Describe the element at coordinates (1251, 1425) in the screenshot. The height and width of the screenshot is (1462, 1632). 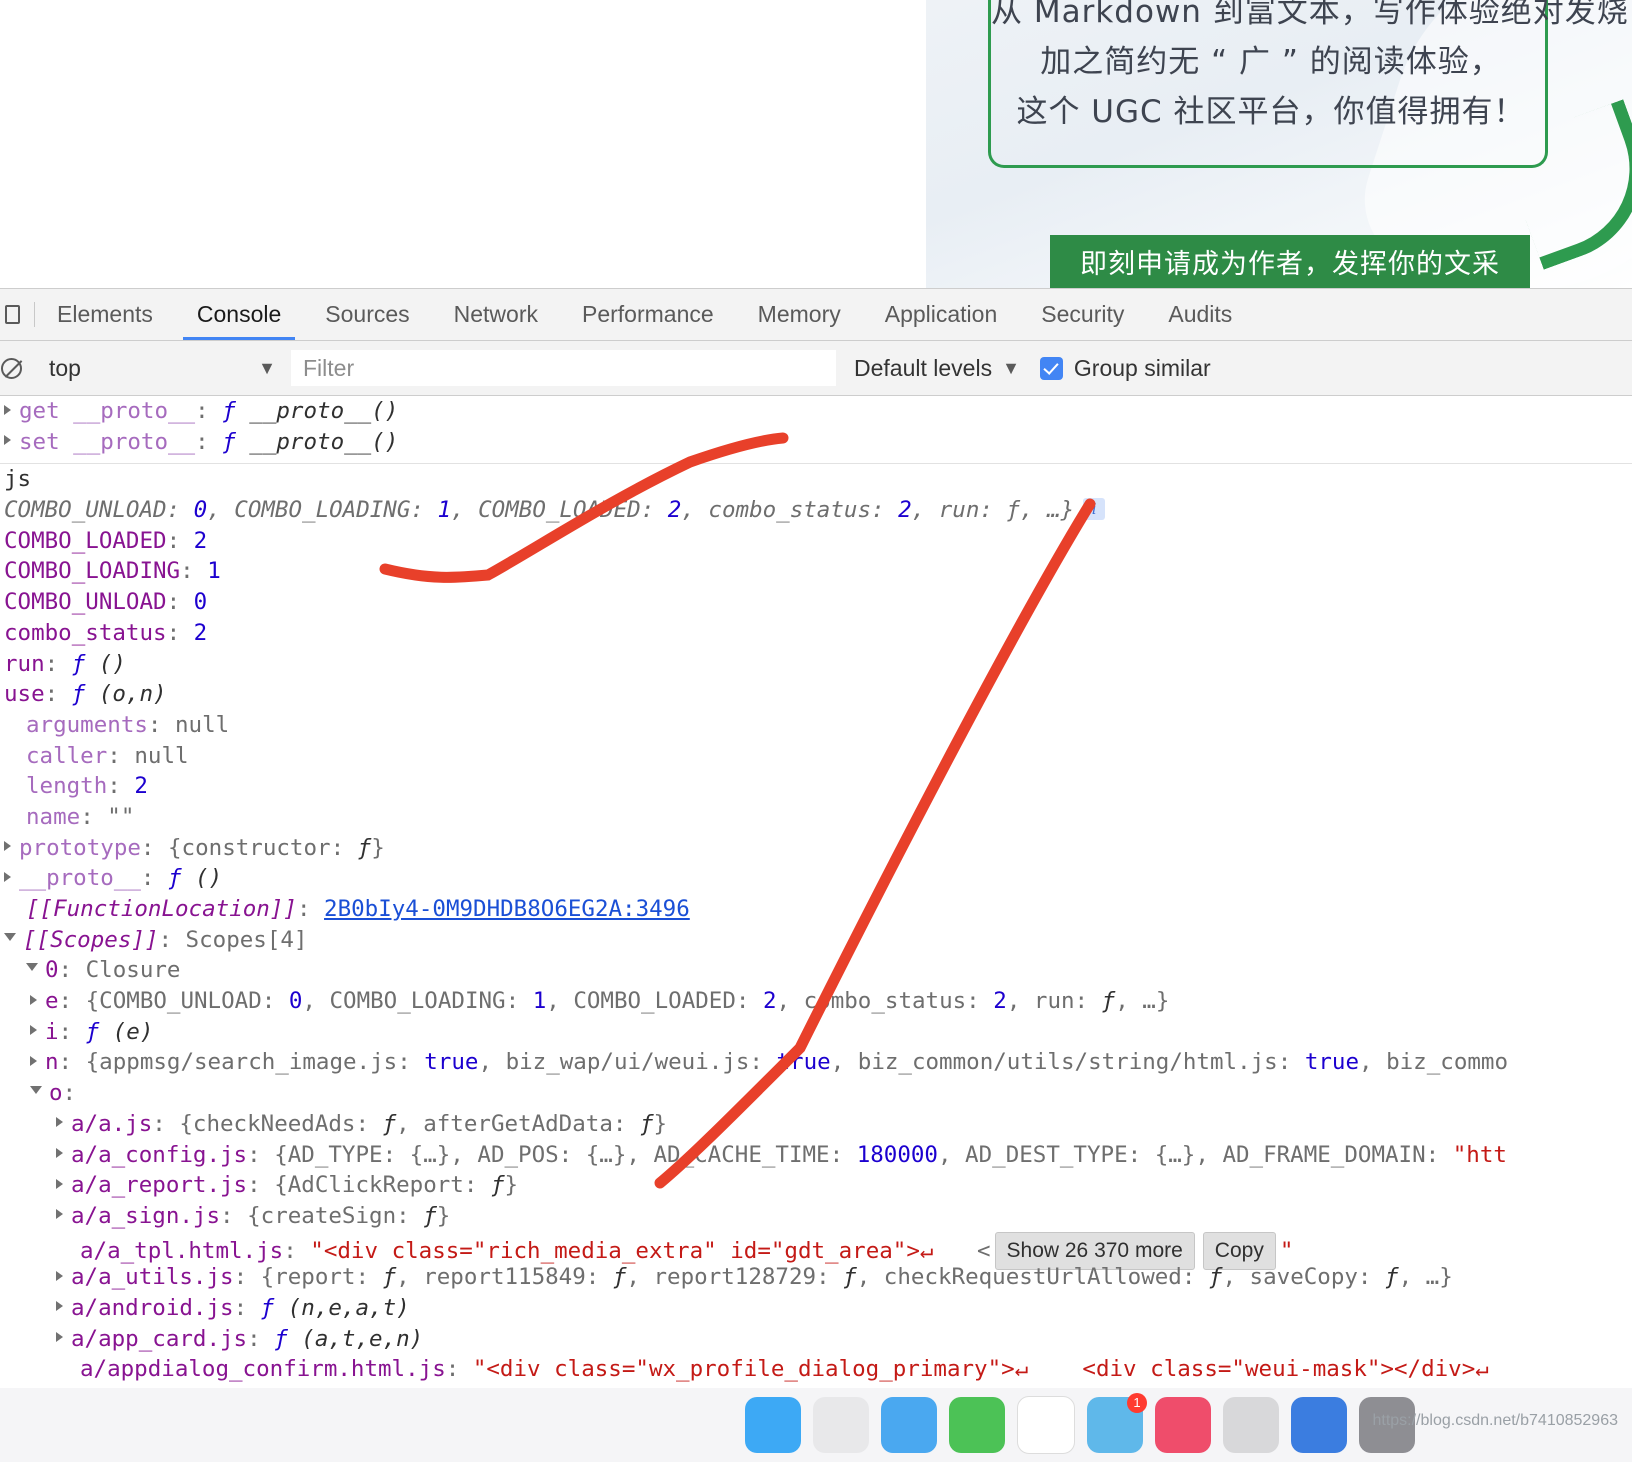
I see `dock-app-photos` at that location.